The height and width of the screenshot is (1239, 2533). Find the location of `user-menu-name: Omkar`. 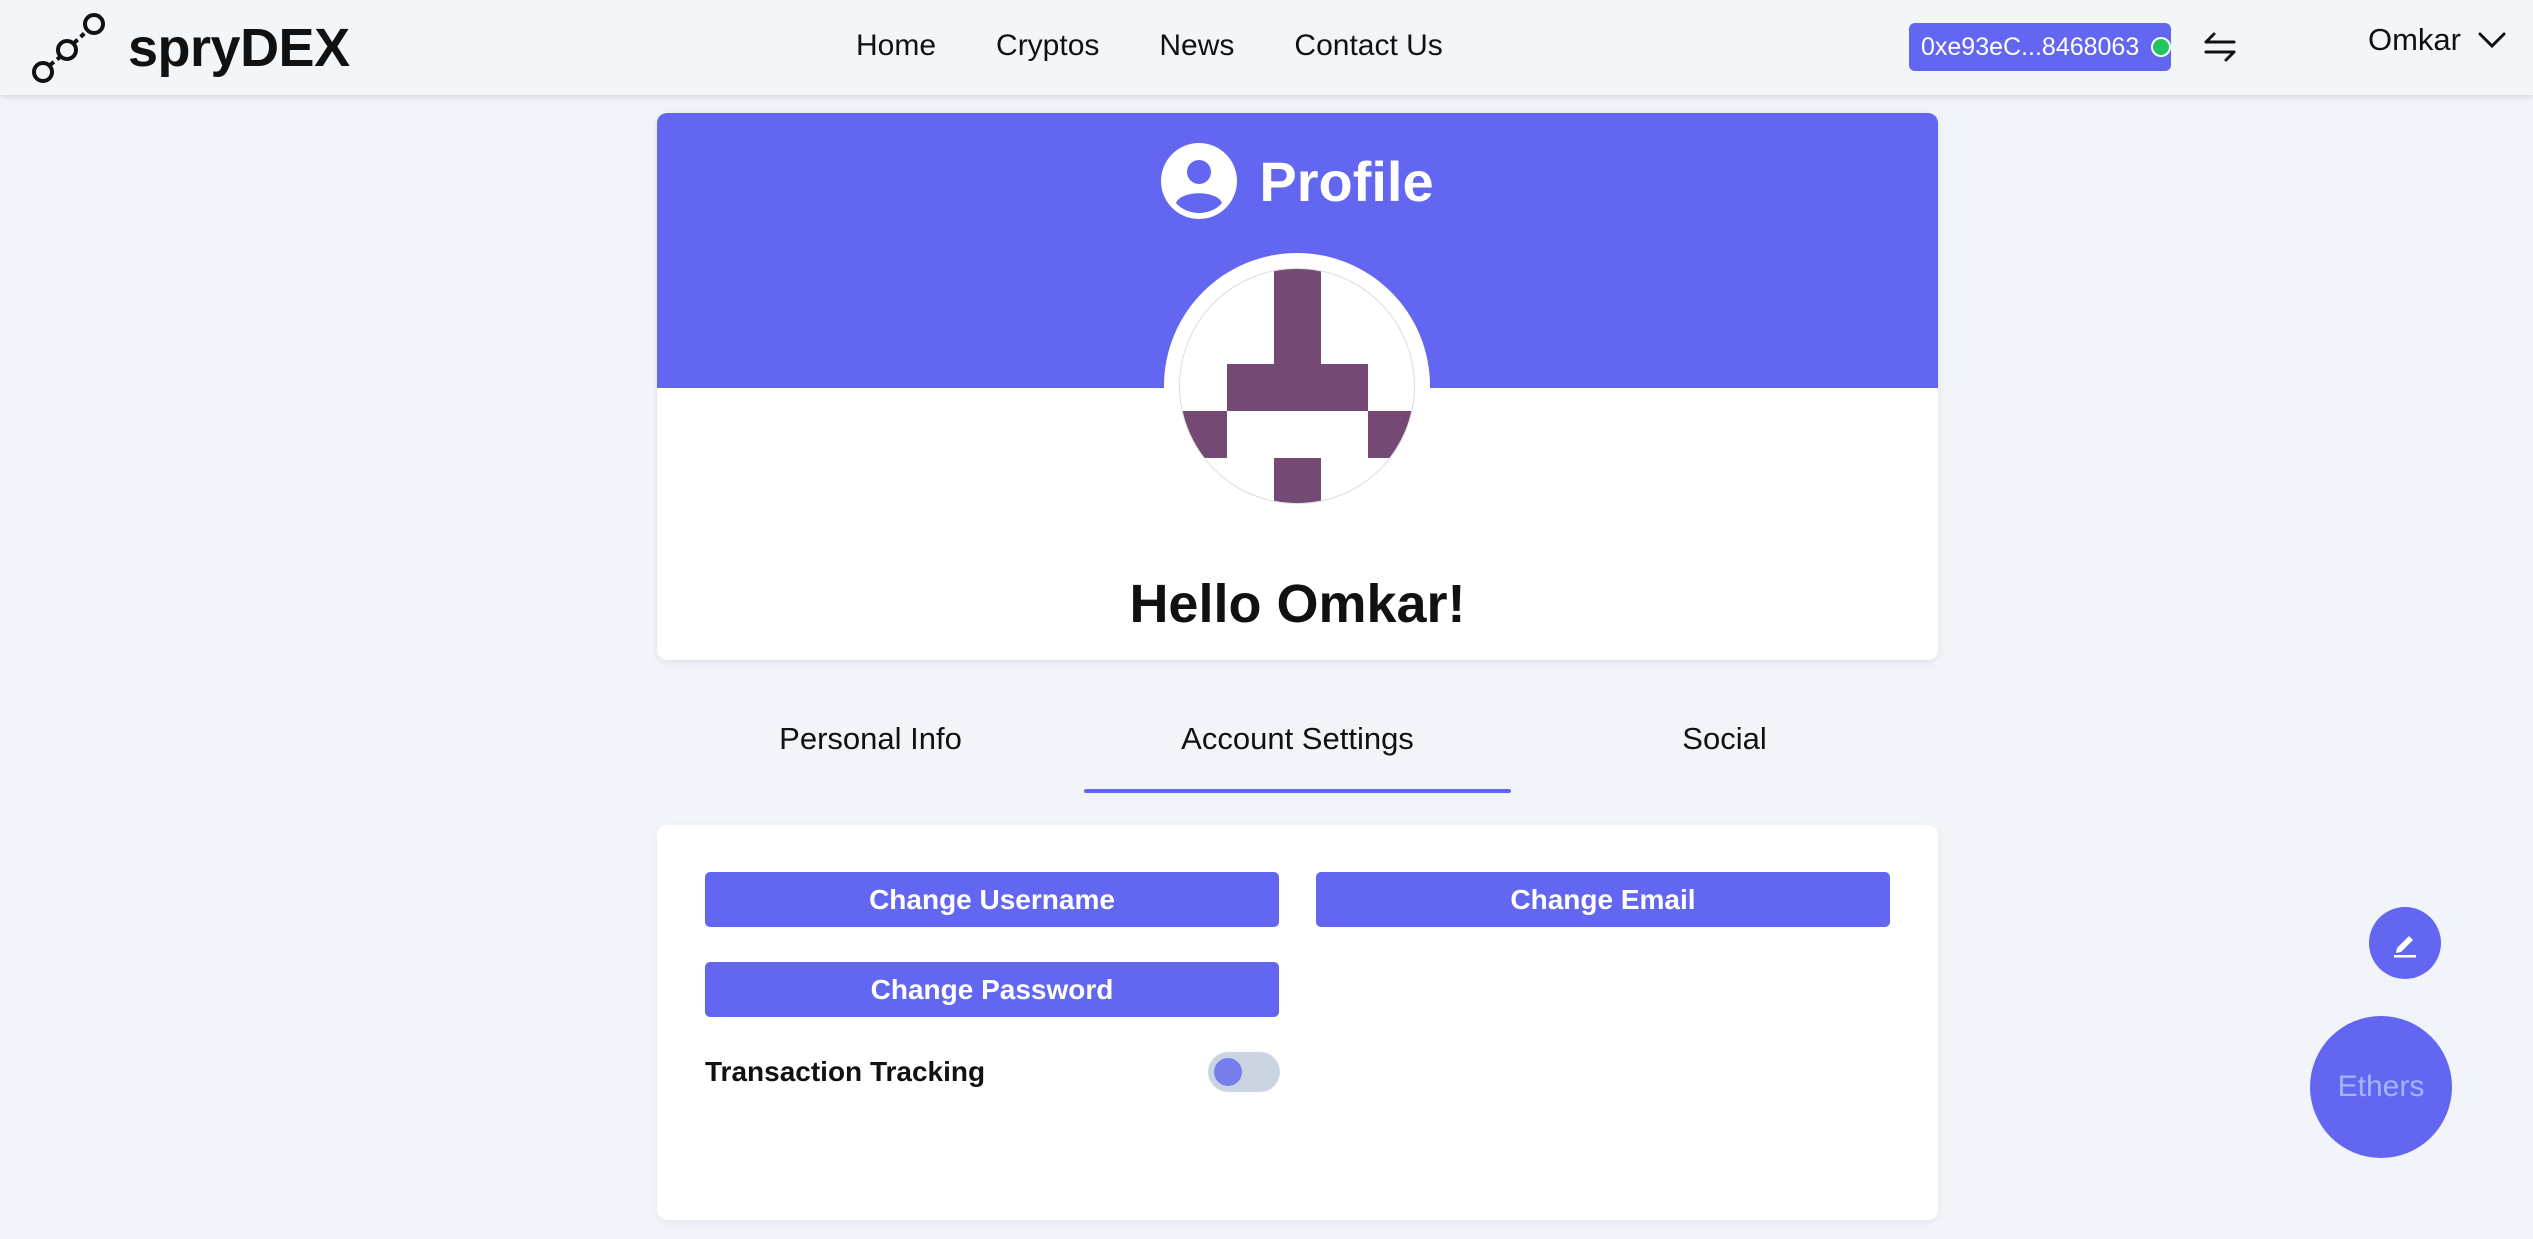

user-menu-name: Omkar is located at coordinates (2414, 39).